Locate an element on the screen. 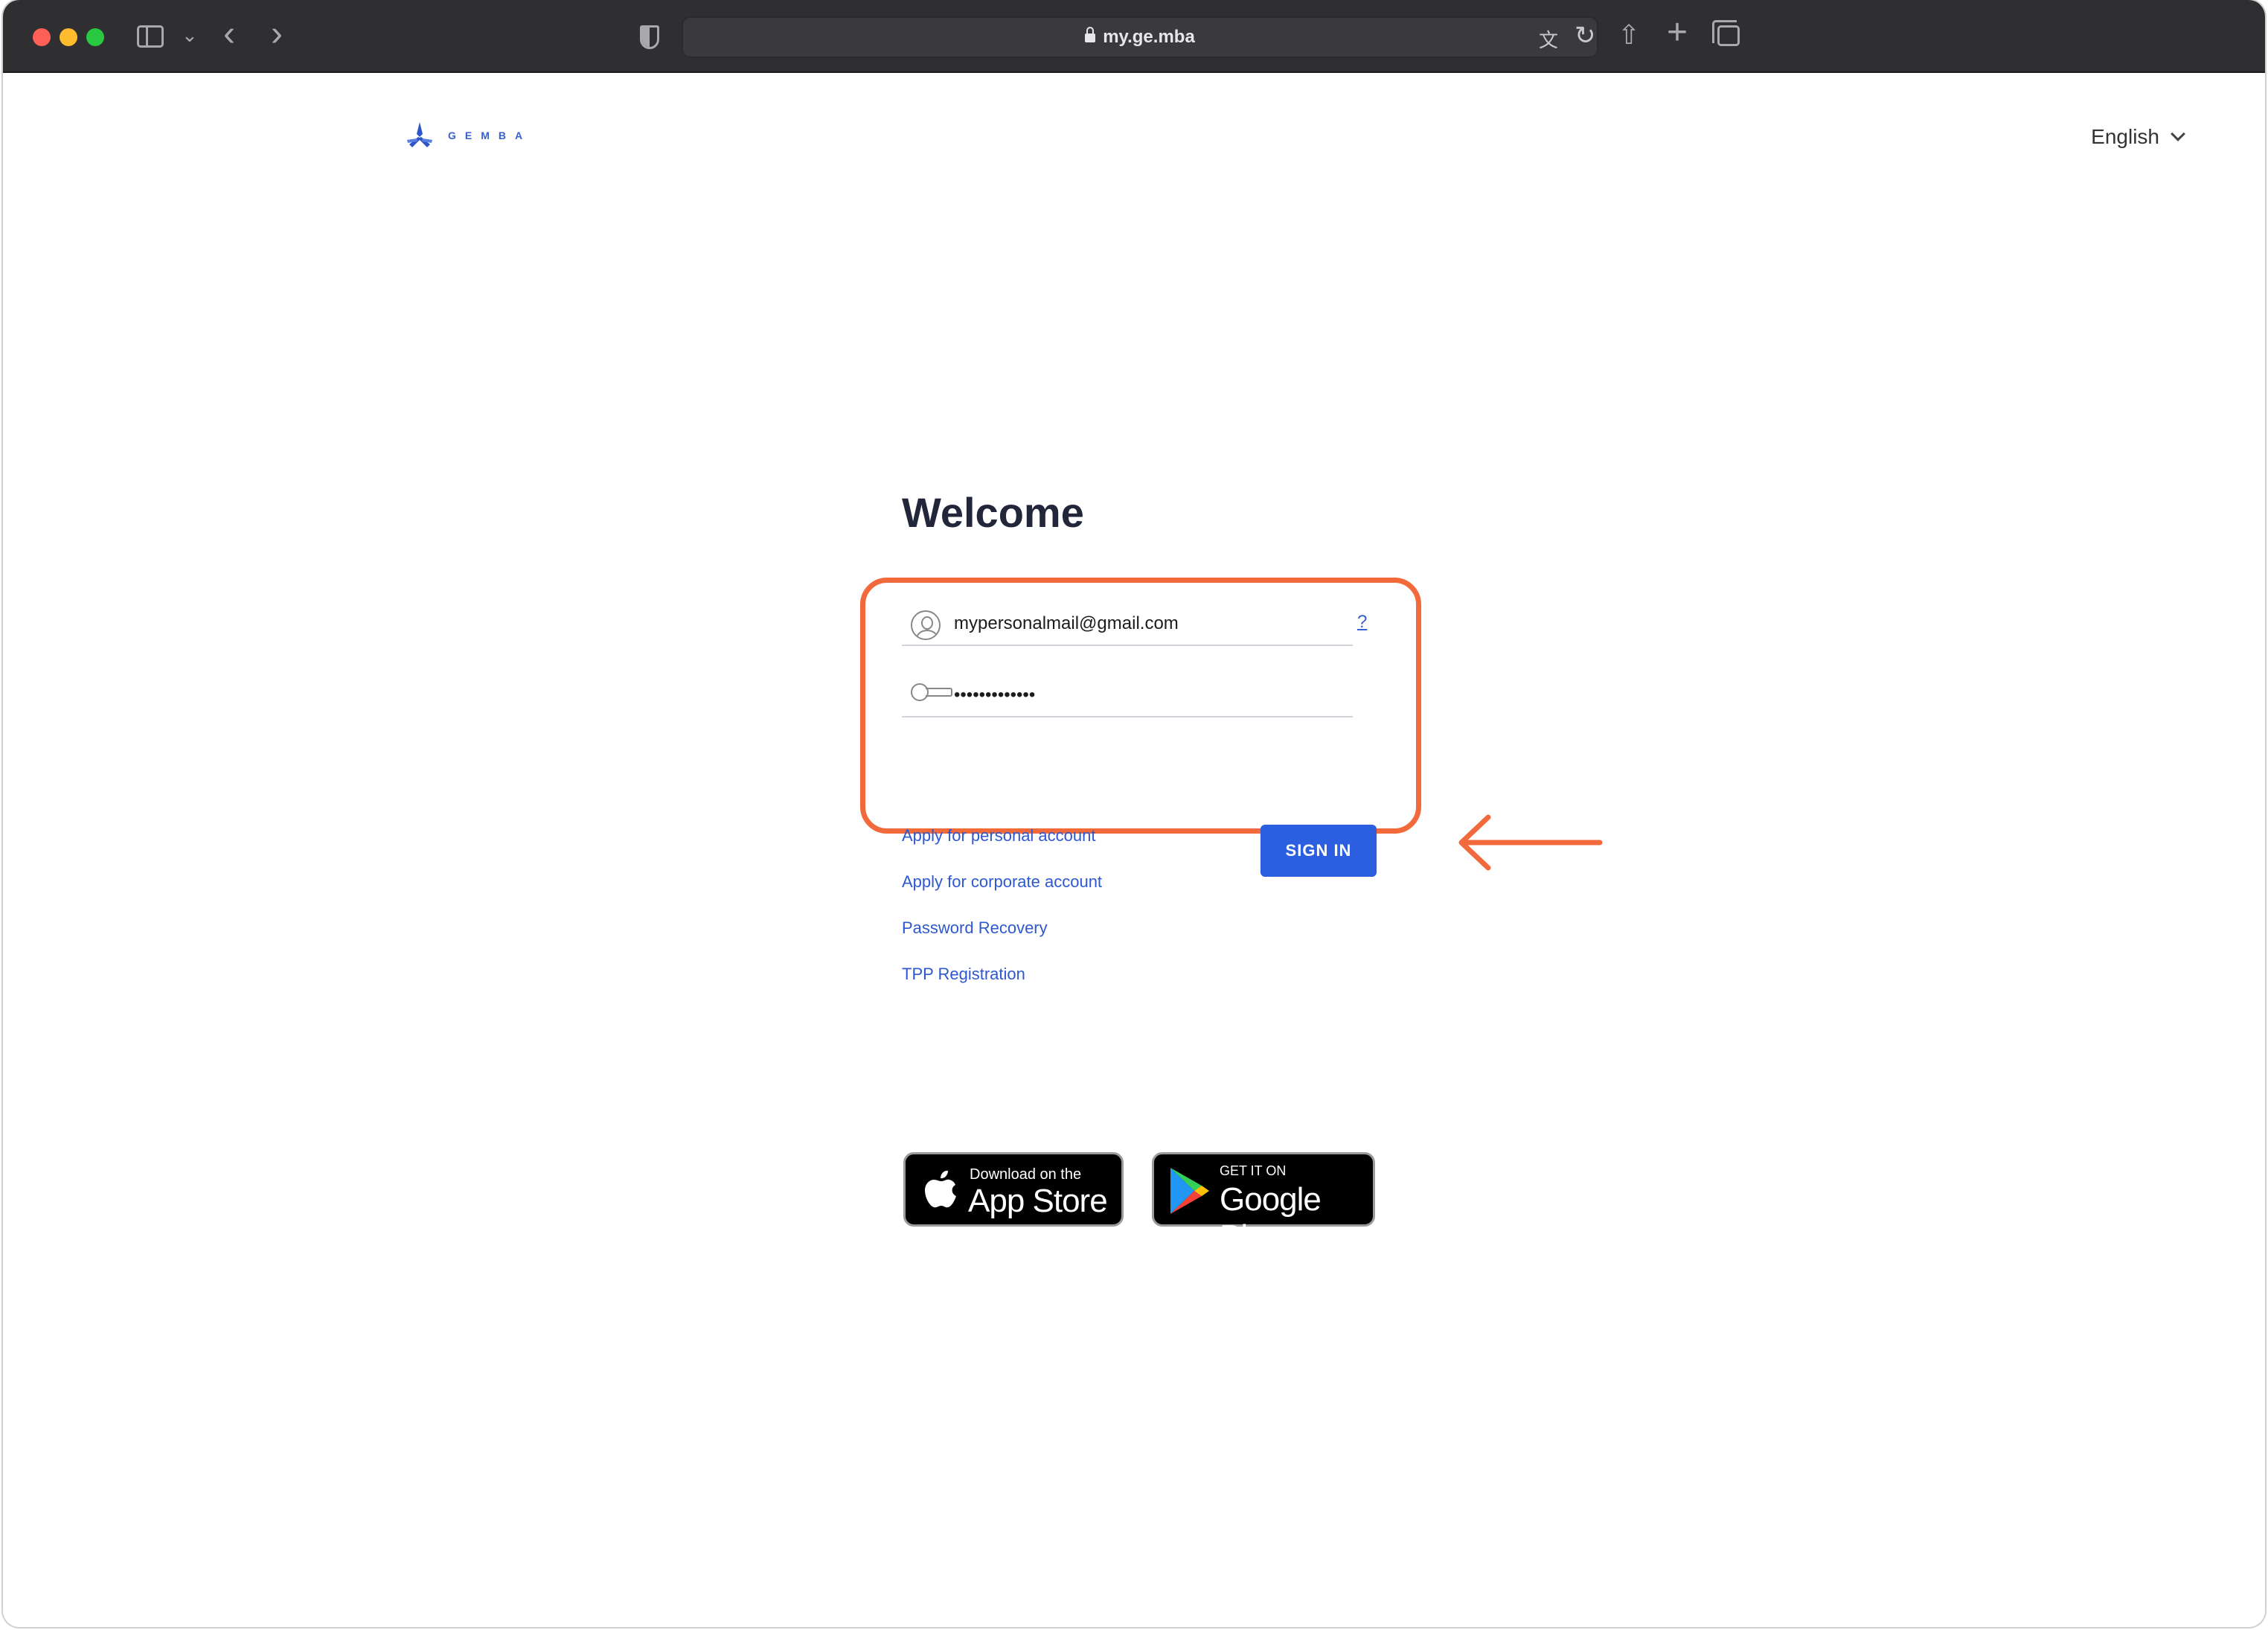 The width and height of the screenshot is (2268, 1630). address-bar: my.ge.mba is located at coordinates (1140, 37).